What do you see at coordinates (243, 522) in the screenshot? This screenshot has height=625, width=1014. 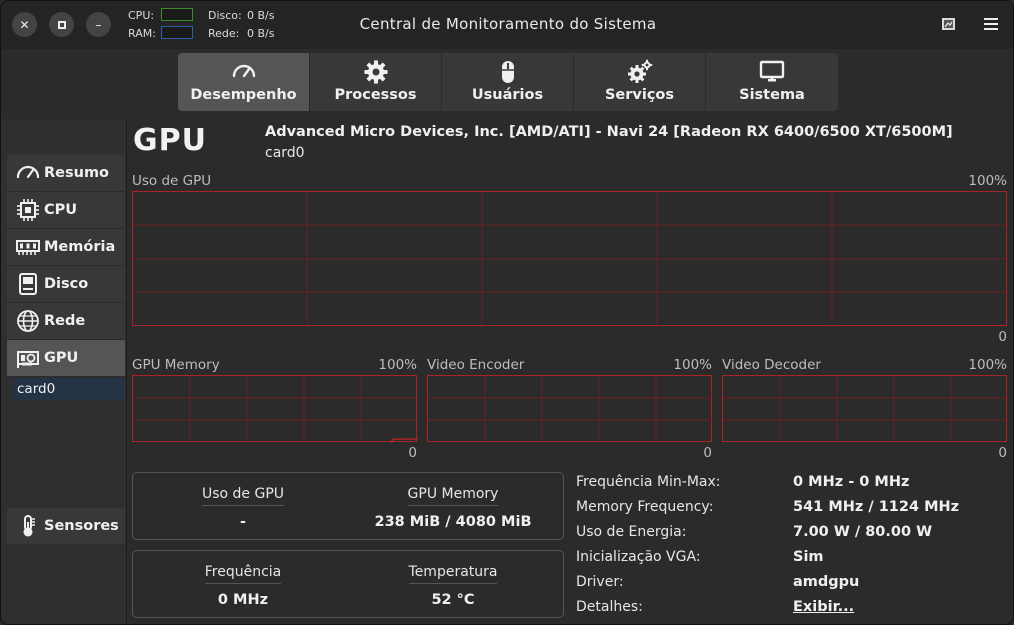 I see `stat-value: -` at bounding box center [243, 522].